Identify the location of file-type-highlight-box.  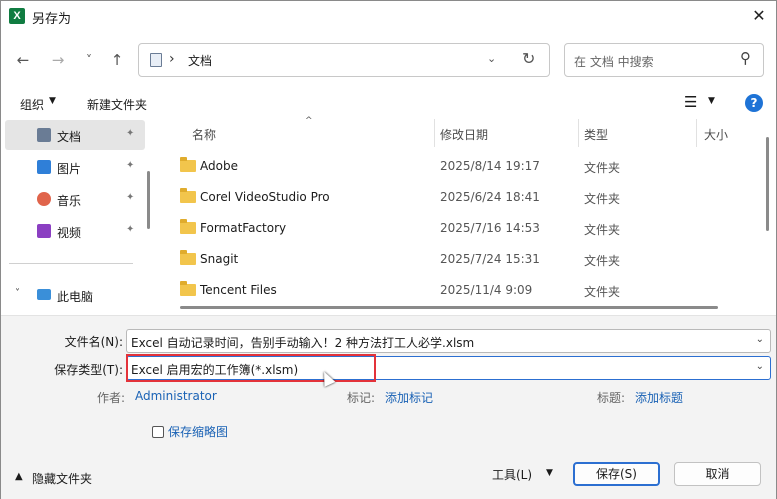
(251, 368).